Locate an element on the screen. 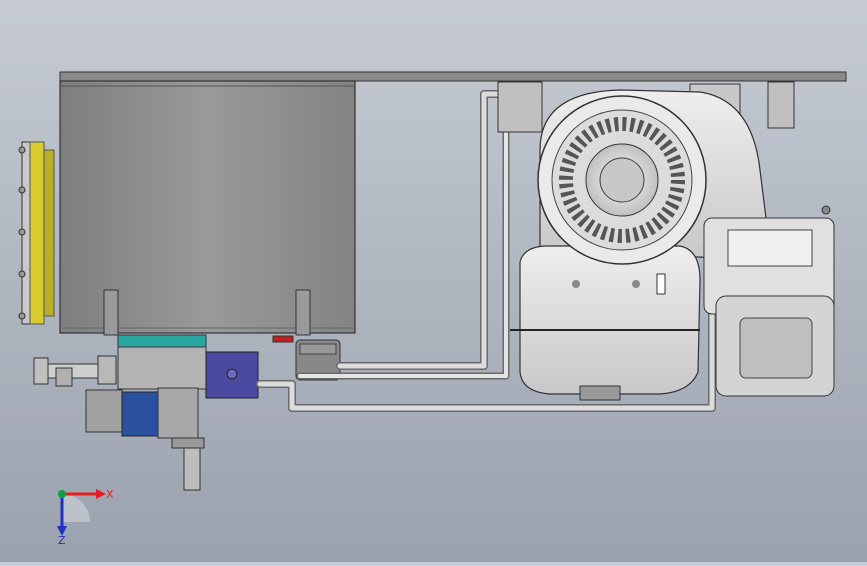 This screenshot has width=867, height=566. triad-origin is located at coordinates (62, 494).